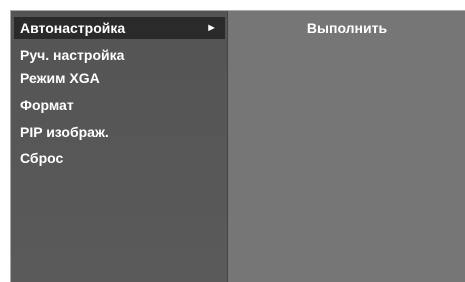 The height and width of the screenshot is (282, 465). What do you see at coordinates (42, 158) in the screenshot?
I see `menu-item-label: Сброс` at bounding box center [42, 158].